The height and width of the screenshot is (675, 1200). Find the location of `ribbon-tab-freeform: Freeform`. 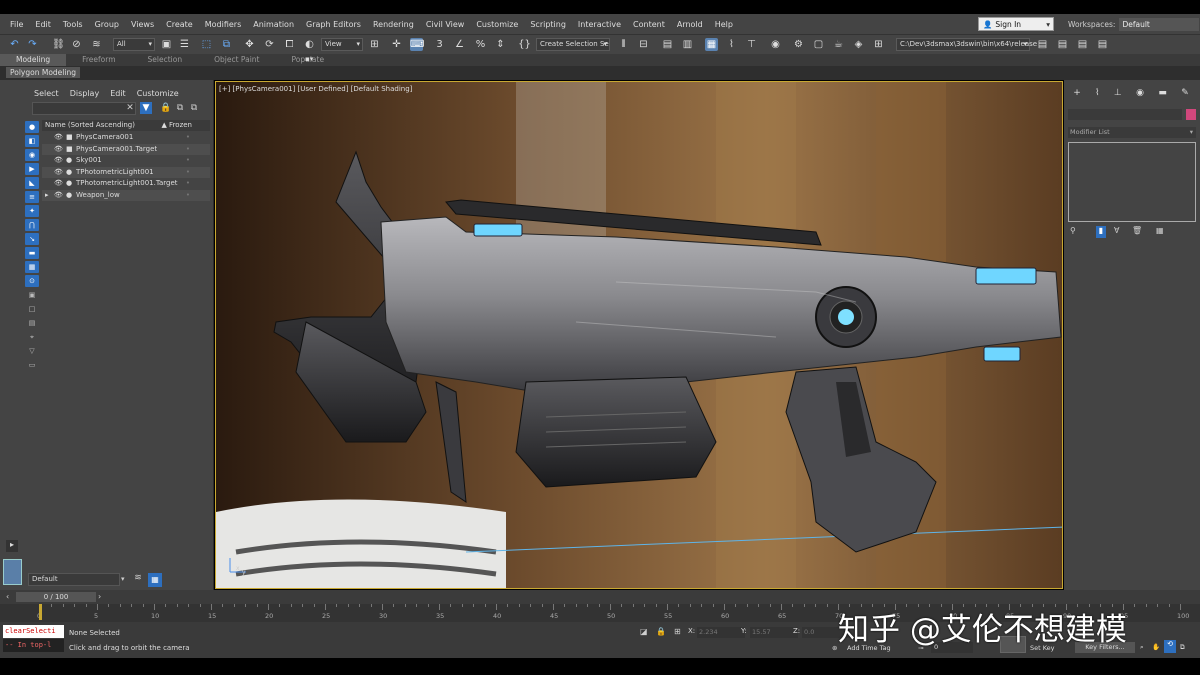

ribbon-tab-freeform: Freeform is located at coordinates (98, 60).